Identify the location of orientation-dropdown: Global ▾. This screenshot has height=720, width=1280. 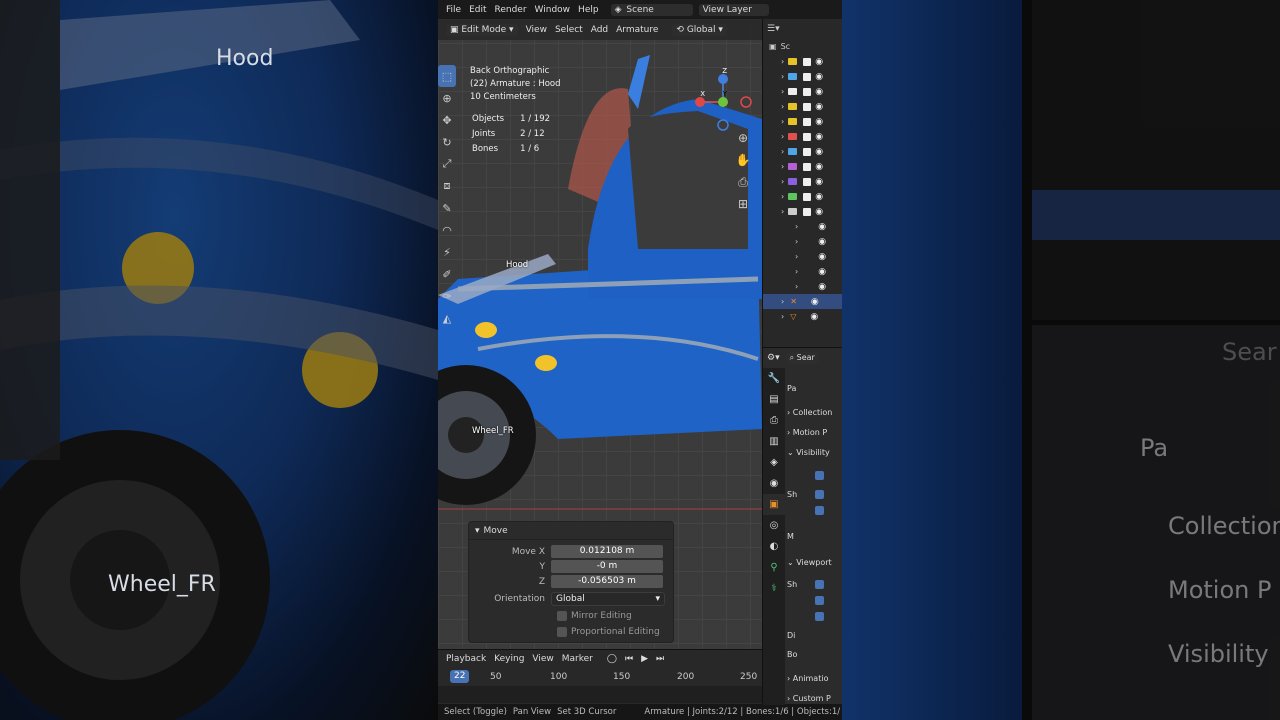
(608, 598).